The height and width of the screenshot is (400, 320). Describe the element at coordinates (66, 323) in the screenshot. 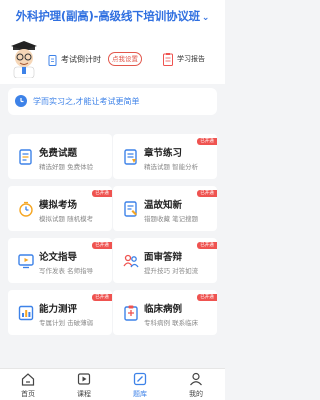

I see `card-subtitle: 专属计划 击破薄弱` at that location.